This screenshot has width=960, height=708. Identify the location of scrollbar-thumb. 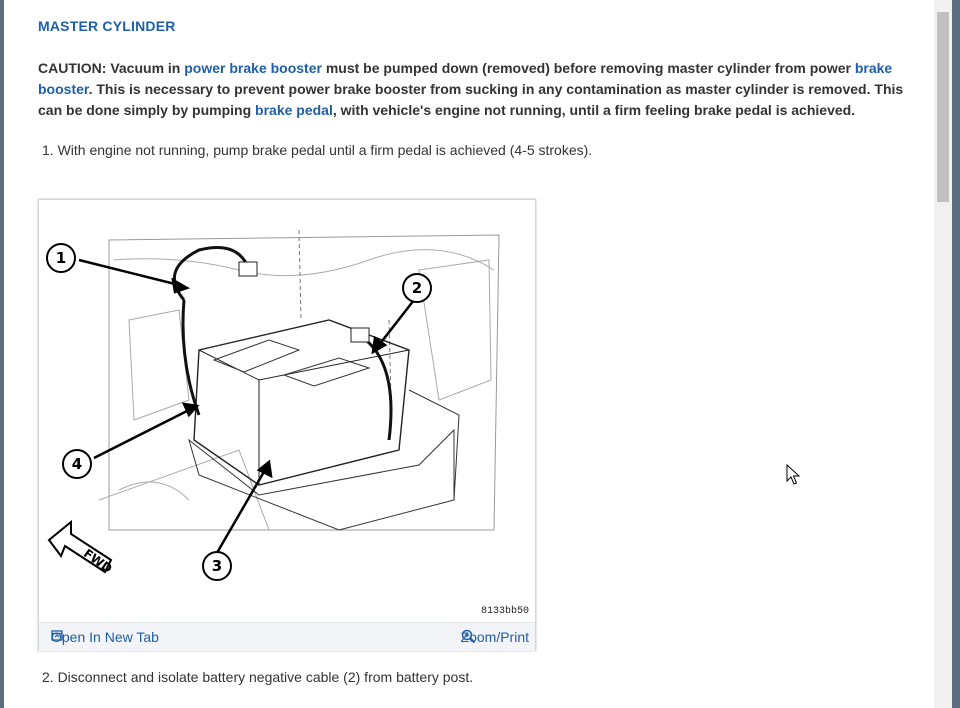
(943, 107).